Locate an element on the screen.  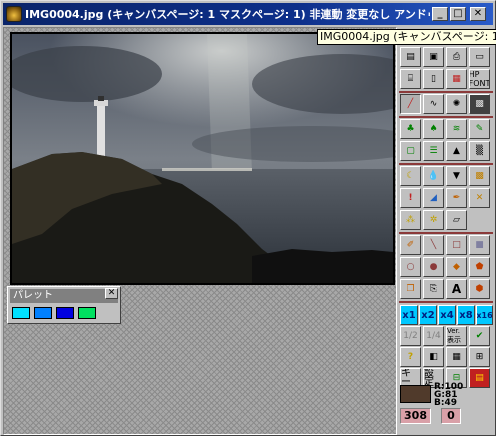
line-tool-icon: ╱ is located at coordinates (410, 104).